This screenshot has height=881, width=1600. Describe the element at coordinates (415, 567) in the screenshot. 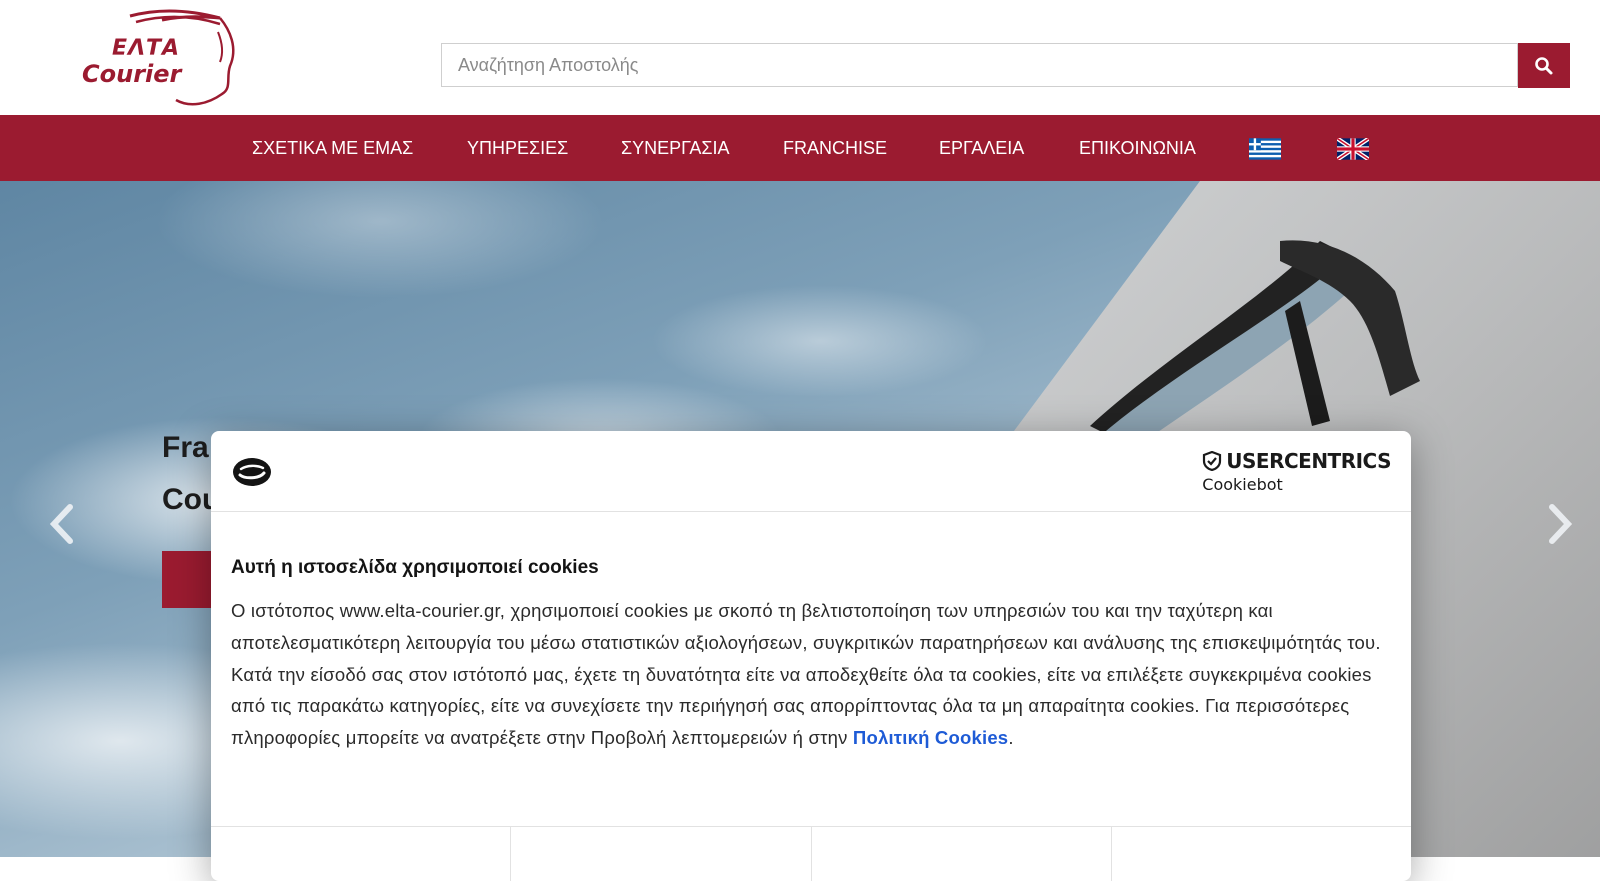

I see `cookie-dialog-title: Αυτή η ιστοσελίδα χρησιμοποιεί cookies` at that location.